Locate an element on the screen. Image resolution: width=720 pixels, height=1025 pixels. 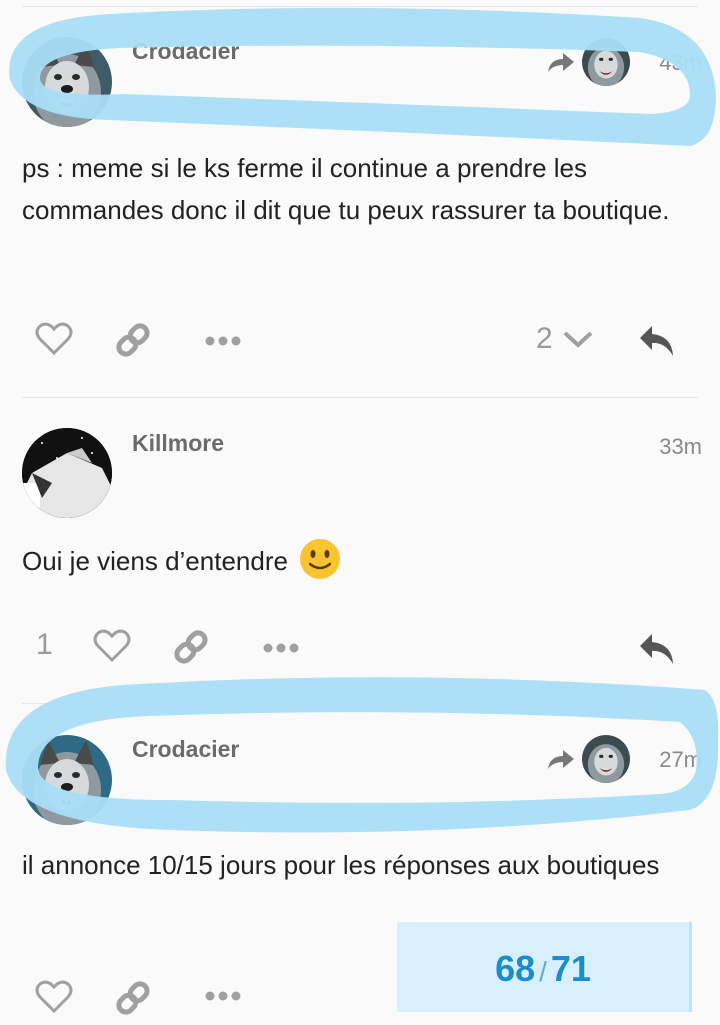
post-text: Oui je viens d’entendre is located at coordinates (155, 561).